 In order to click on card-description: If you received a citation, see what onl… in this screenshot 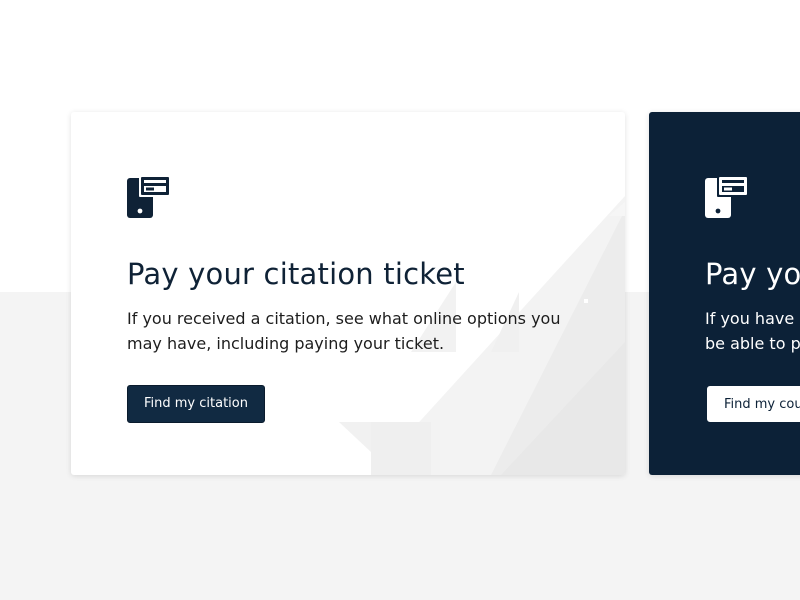, I will do `click(344, 331)`.